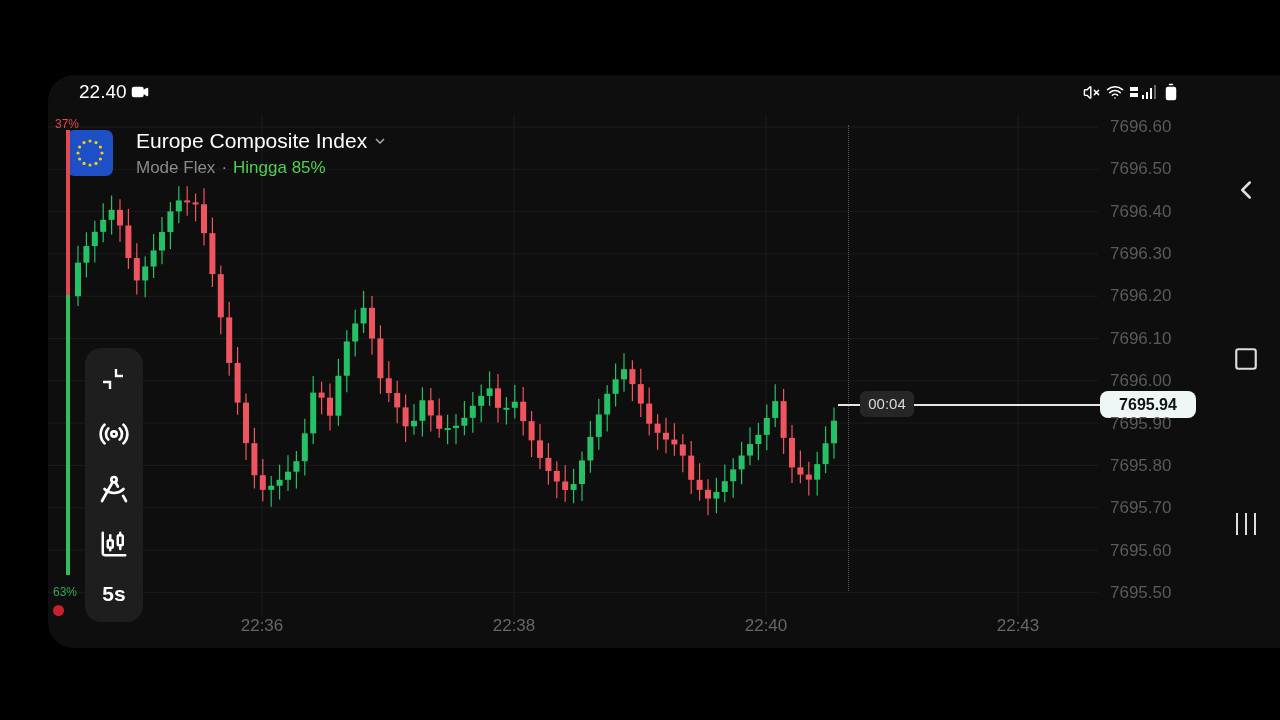 This screenshot has width=1280, height=720. I want to click on timer-label: 00:04, so click(887, 404).